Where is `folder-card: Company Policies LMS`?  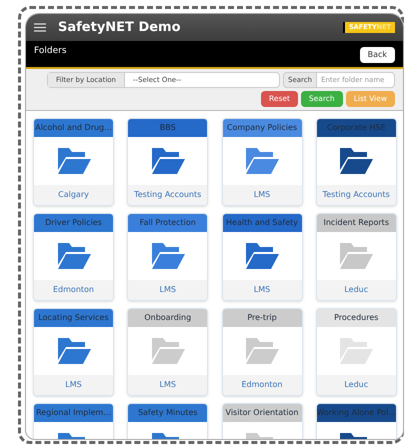
folder-card: Company Policies LMS is located at coordinates (262, 162).